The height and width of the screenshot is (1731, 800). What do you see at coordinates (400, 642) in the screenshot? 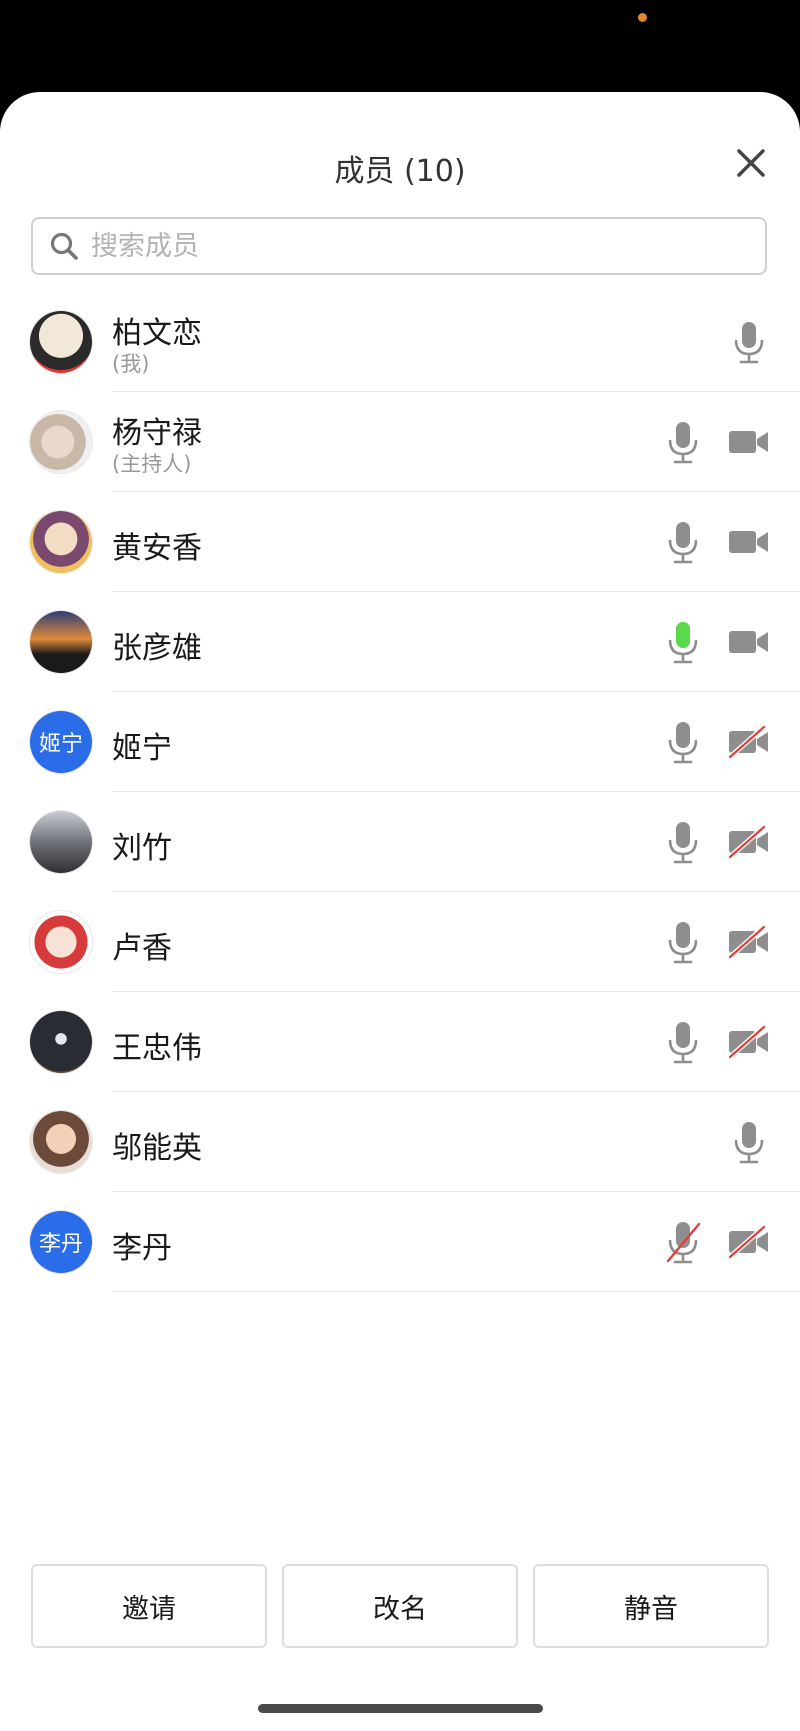
I see `member-row: 张彦雄` at bounding box center [400, 642].